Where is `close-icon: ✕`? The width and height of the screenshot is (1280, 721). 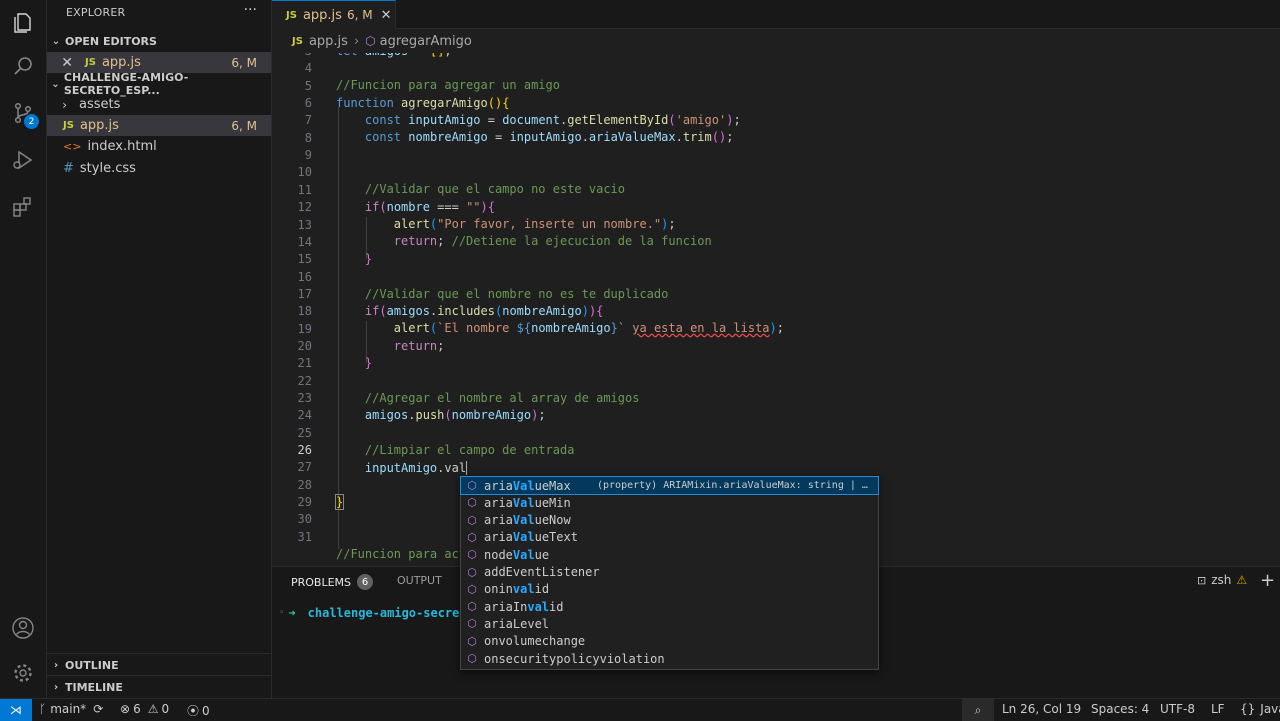 close-icon: ✕ is located at coordinates (60, 63).